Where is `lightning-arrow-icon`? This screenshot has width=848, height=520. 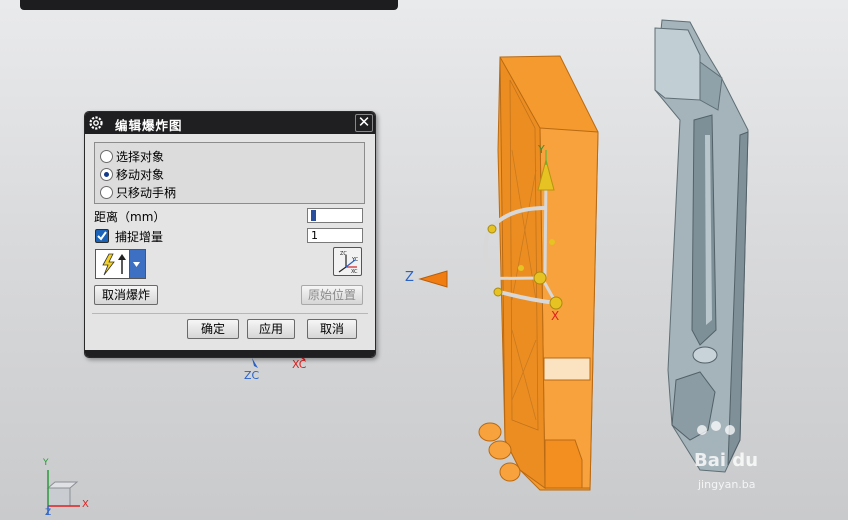
lightning-arrow-icon is located at coordinates (114, 264).